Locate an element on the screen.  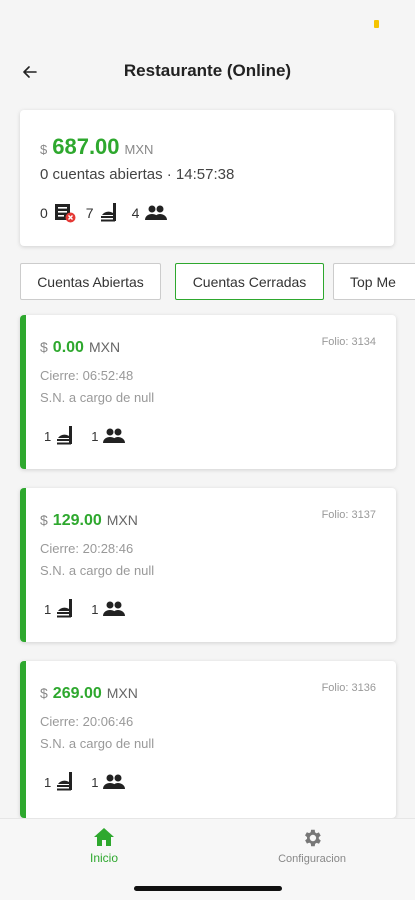
summary-amount-row: $ 687.00 MXN is located at coordinates (96, 147).